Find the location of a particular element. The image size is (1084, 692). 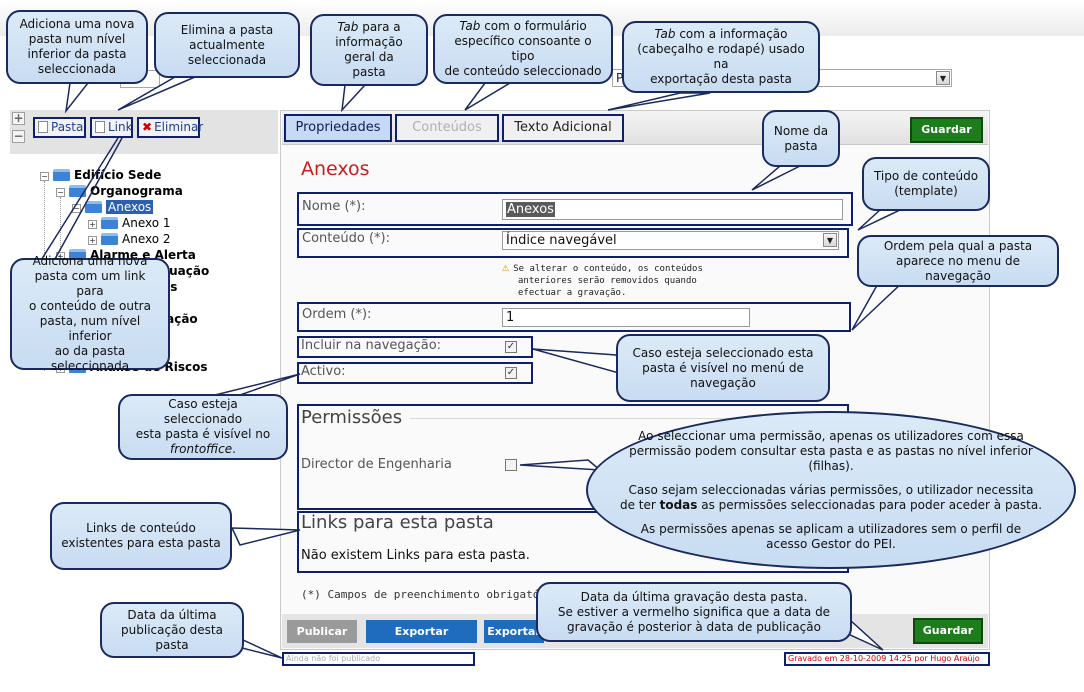

callout-line: Caso esteja seleccionado esta is located at coordinates (723, 352).